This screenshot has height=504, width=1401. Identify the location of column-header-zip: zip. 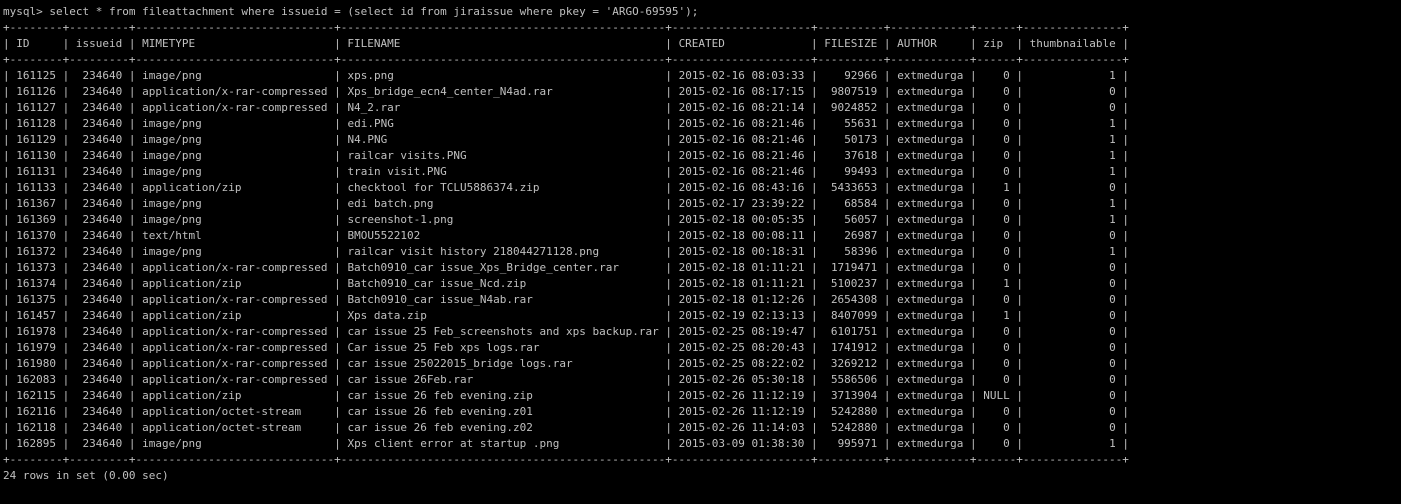
(993, 43).